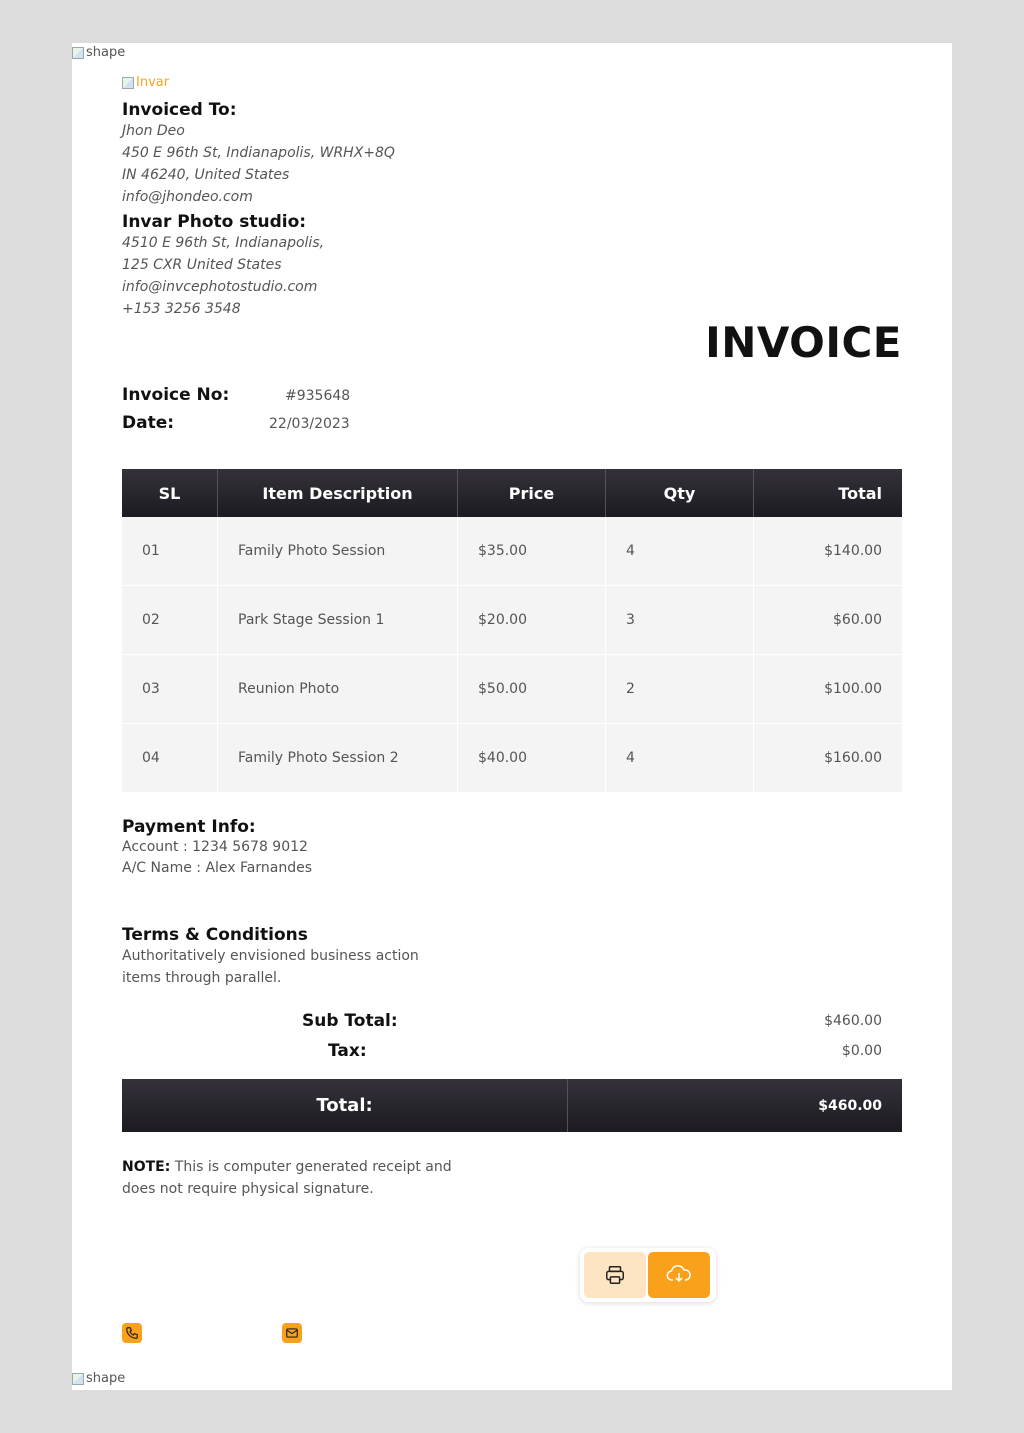  Describe the element at coordinates (170, 620) in the screenshot. I see `cell-sl: 02` at that location.